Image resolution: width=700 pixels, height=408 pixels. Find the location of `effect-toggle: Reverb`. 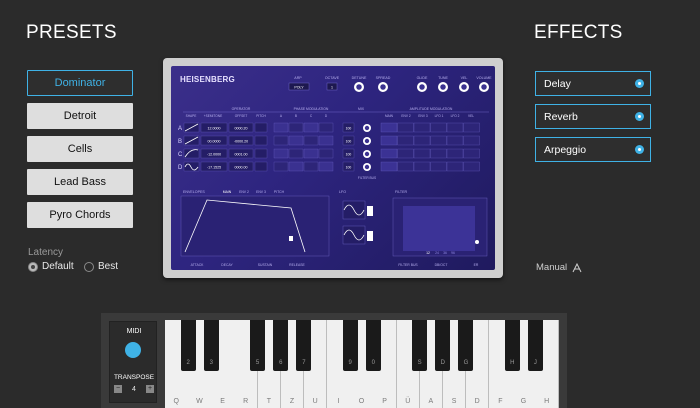

effect-toggle: Reverb is located at coordinates (593, 116).